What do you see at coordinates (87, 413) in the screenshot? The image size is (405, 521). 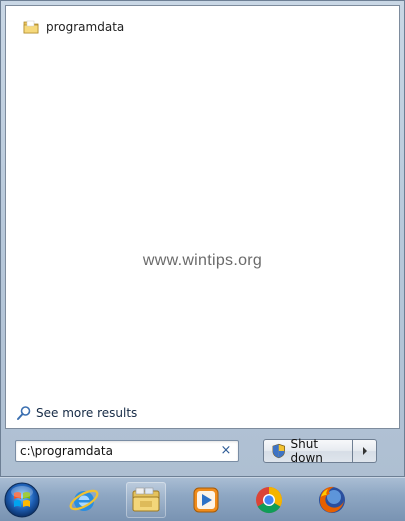 I see `see-more-results-label: See more results` at bounding box center [87, 413].